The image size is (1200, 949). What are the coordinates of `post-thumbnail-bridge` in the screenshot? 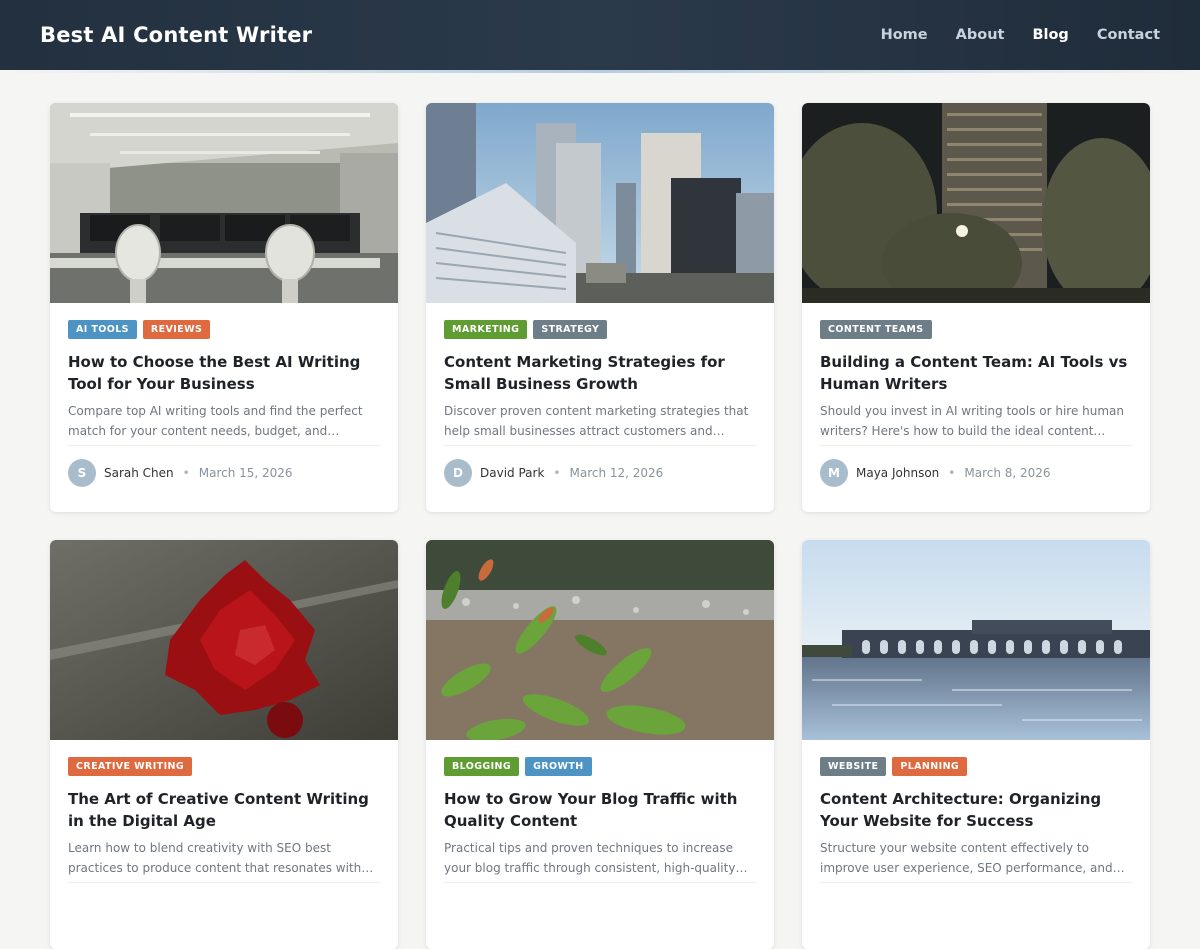 It's located at (976, 640).